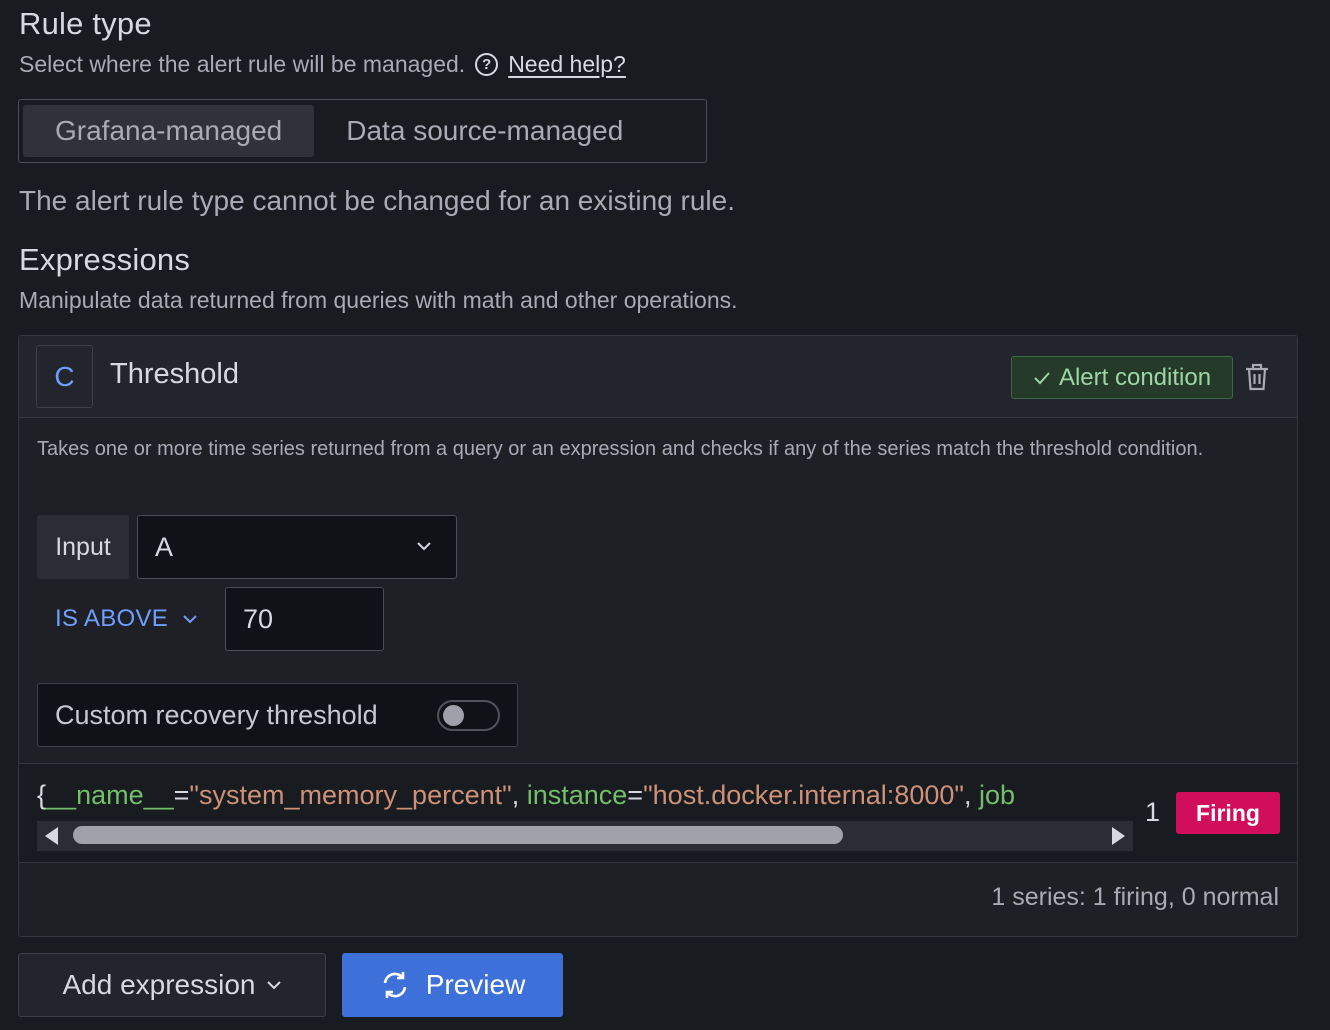  I want to click on rule-type-title: Rule type, so click(85, 23).